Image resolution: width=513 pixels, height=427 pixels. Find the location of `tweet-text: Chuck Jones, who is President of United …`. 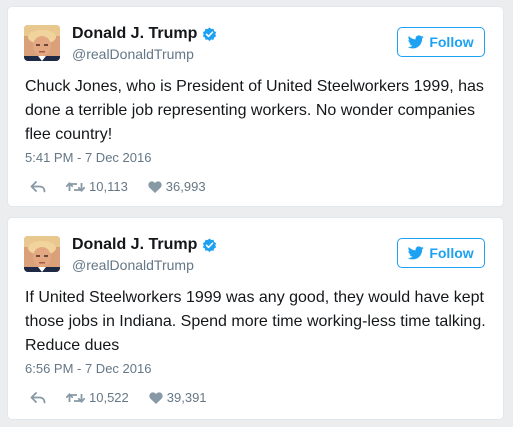

tweet-text: Chuck Jones, who is President of United … is located at coordinates (254, 110).